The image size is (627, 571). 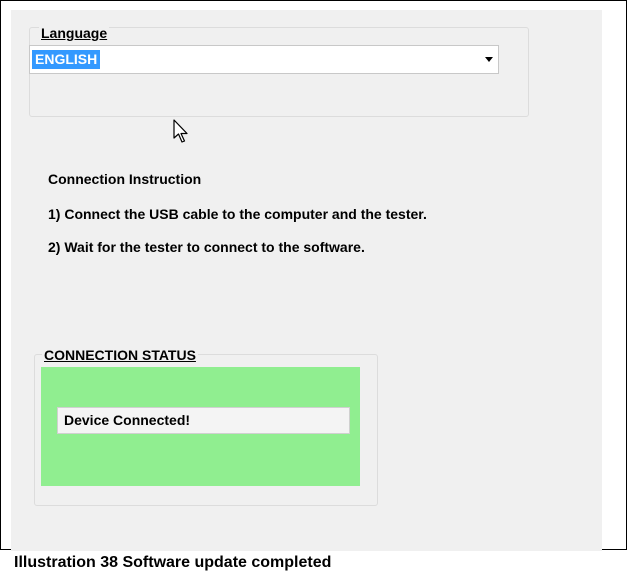 I want to click on connection-status-label: CONNECTION STATUS, so click(x=120, y=355).